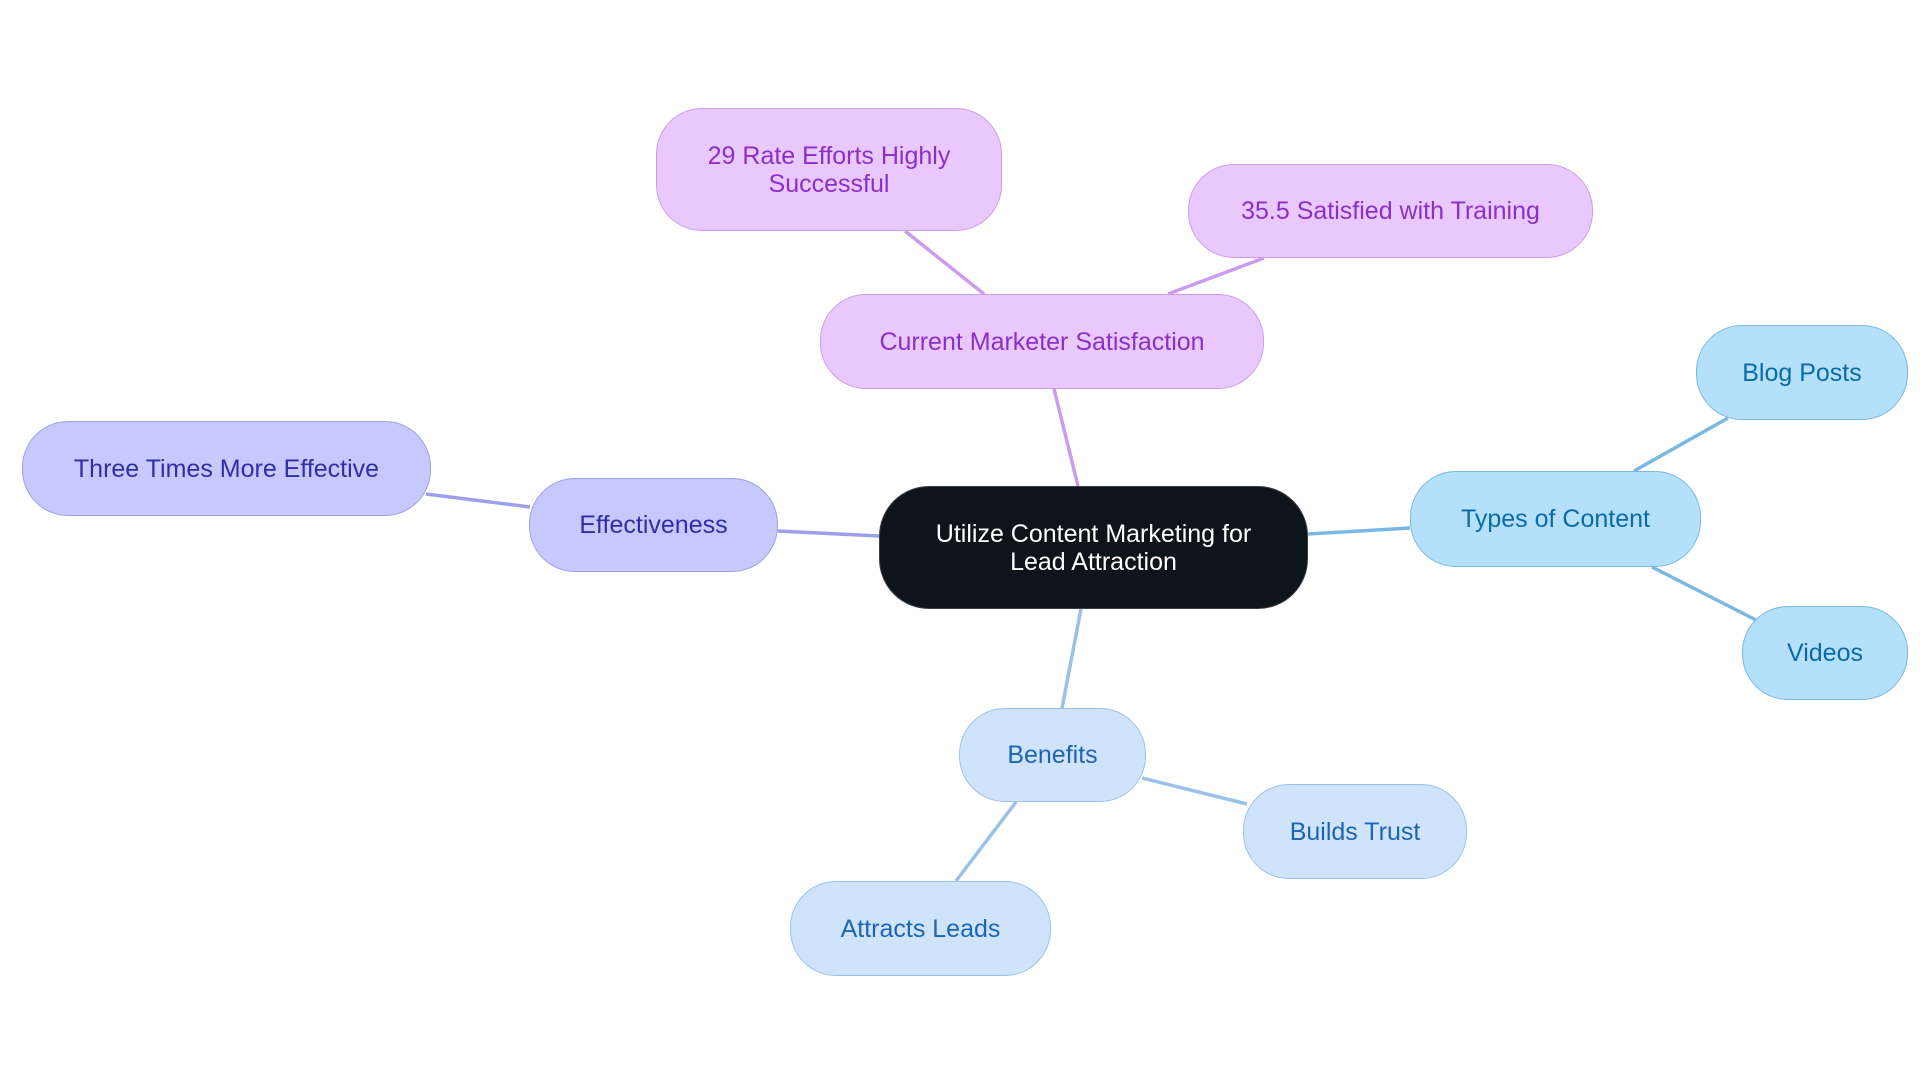 The width and height of the screenshot is (1920, 1083). Describe the element at coordinates (829, 169) in the screenshot. I see `leaf-node-highly-successful: 29 Rate Efforts Highly Successful` at that location.